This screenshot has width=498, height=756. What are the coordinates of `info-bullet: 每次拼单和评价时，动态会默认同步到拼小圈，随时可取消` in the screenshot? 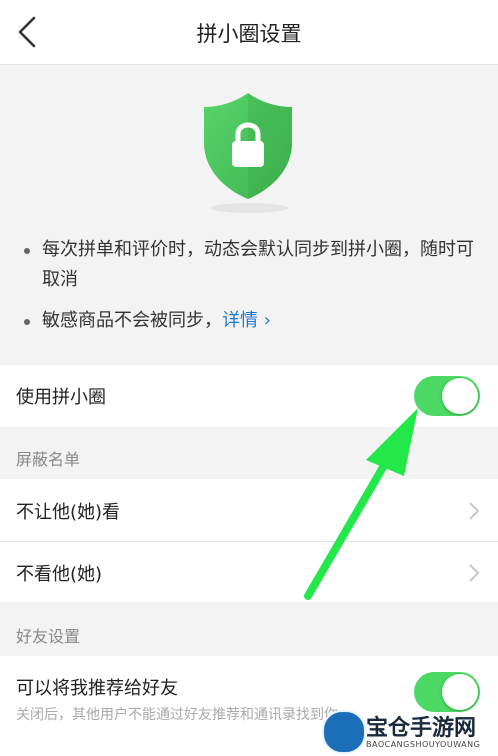 It's located at (249, 265).